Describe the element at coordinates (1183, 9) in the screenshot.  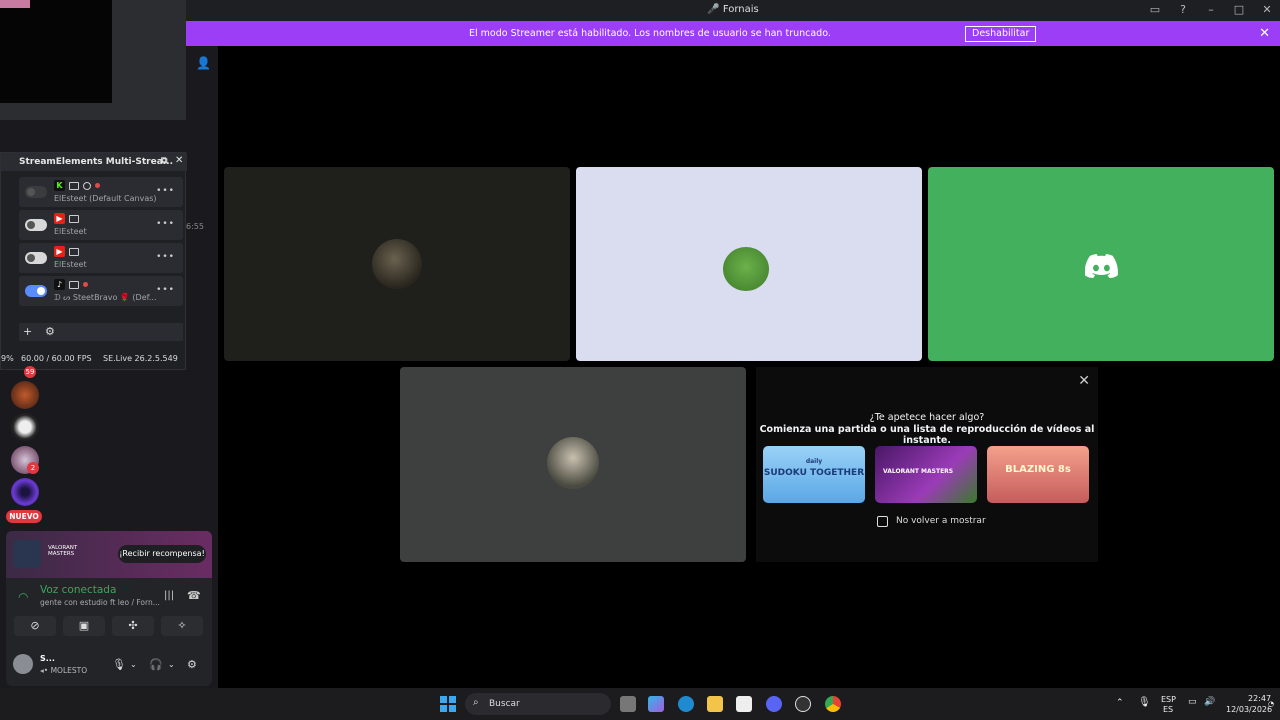
I see `help-icon: ?` at that location.